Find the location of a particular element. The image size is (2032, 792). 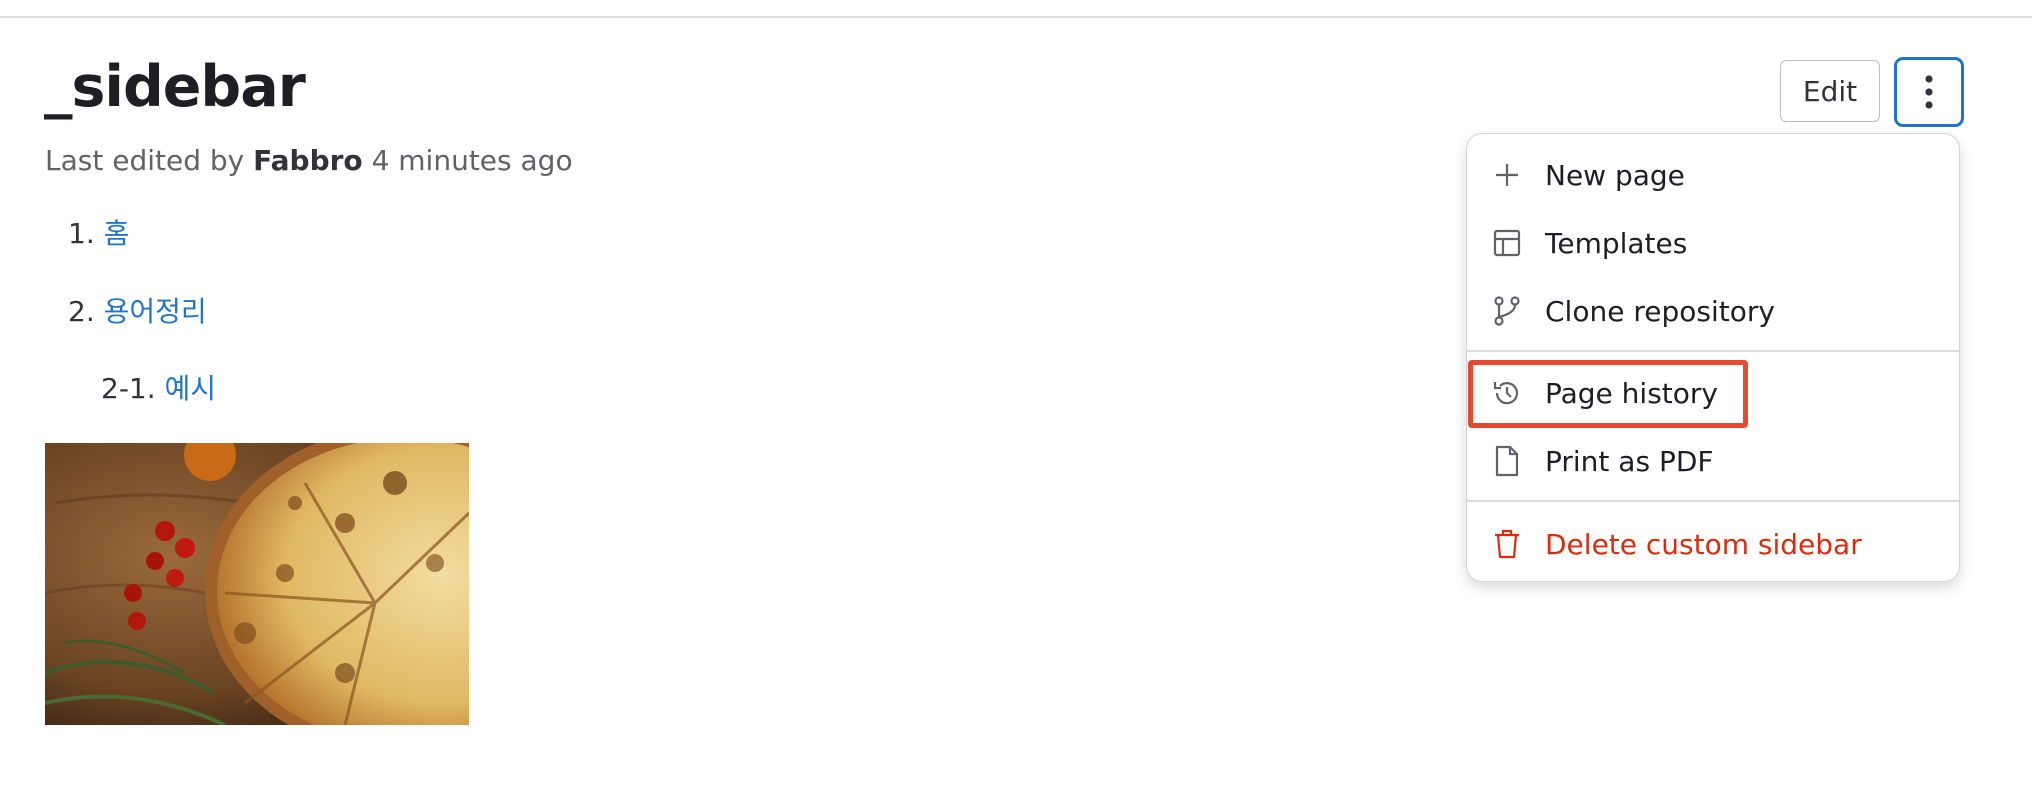

author-name: Fabbro is located at coordinates (308, 160).